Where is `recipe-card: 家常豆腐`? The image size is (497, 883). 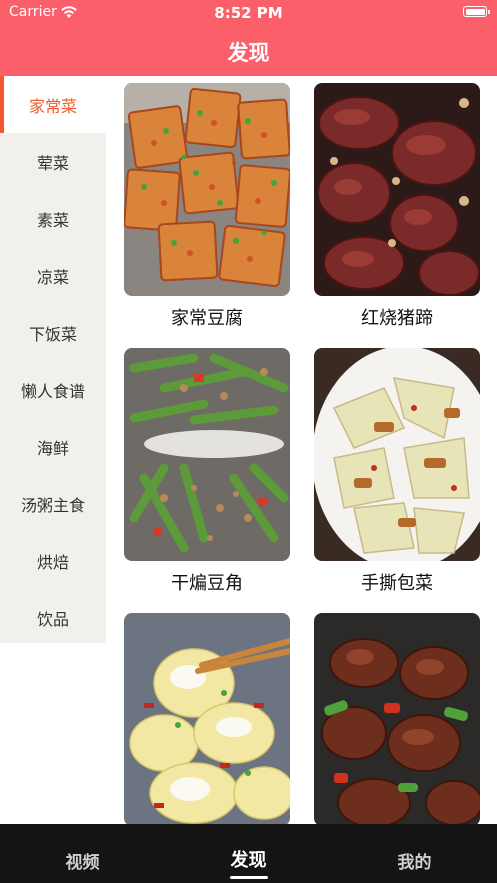 recipe-card: 家常豆腐 is located at coordinates (207, 206).